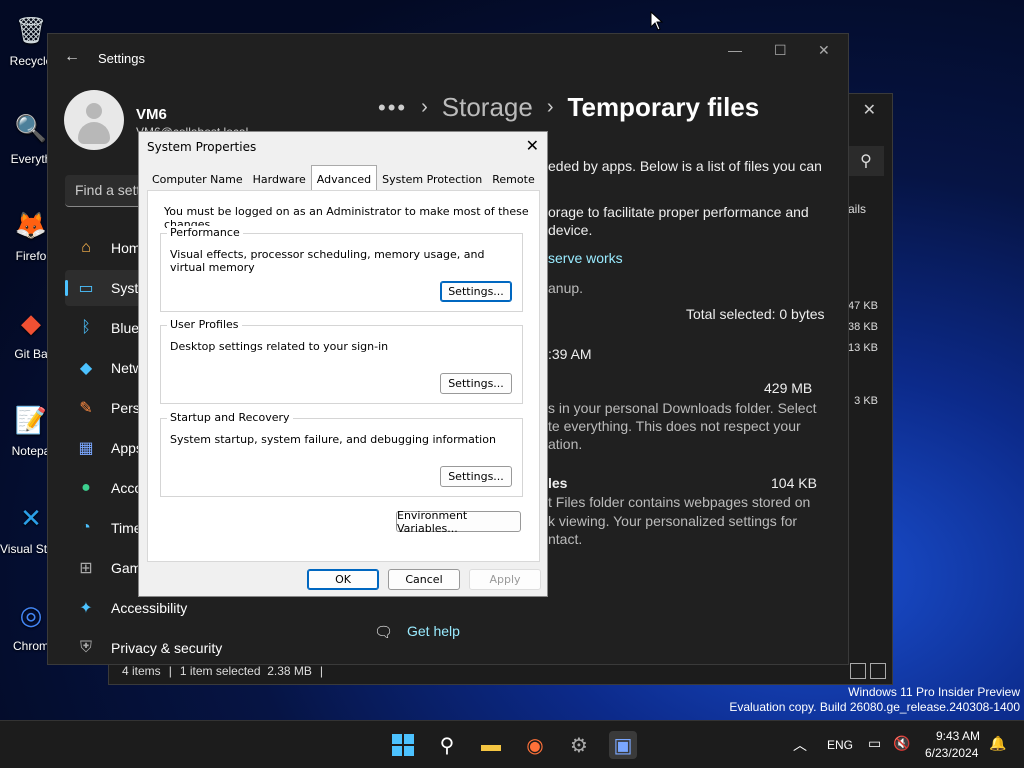  I want to click on app-icon: ◆, so click(31, 322).